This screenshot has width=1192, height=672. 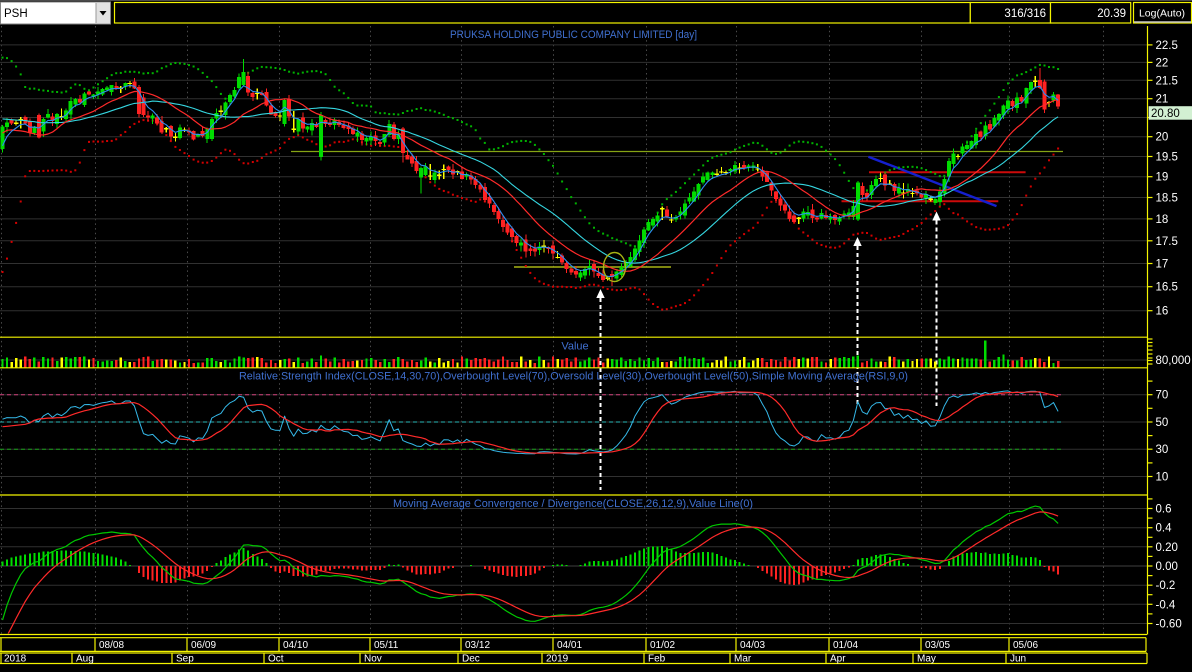 I want to click on svg-text: 05/06, so click(x=1025, y=645).